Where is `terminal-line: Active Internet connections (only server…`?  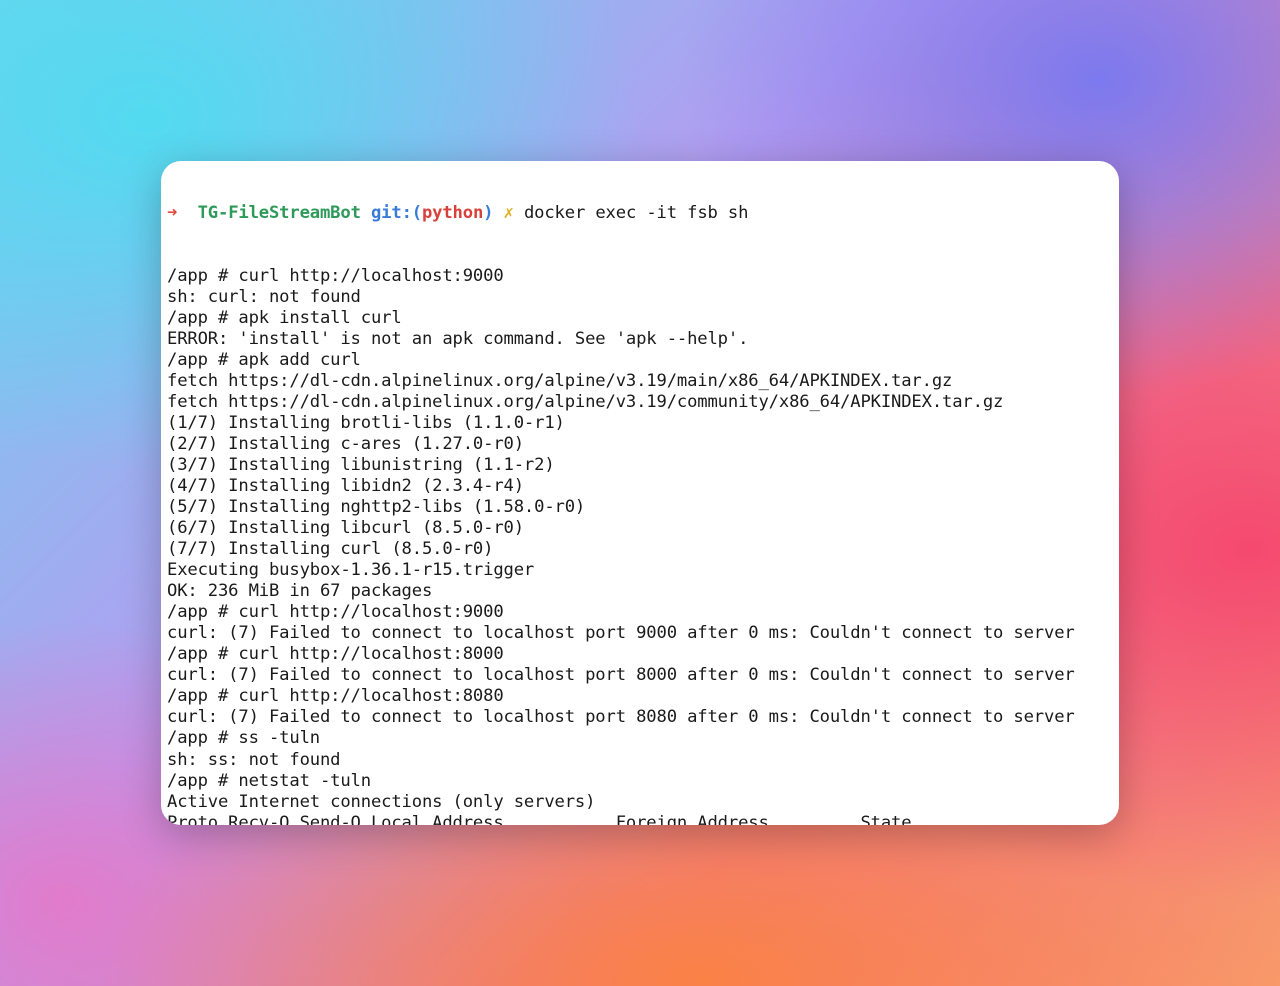
terminal-line: Active Internet connections (only server… is located at coordinates (381, 801).